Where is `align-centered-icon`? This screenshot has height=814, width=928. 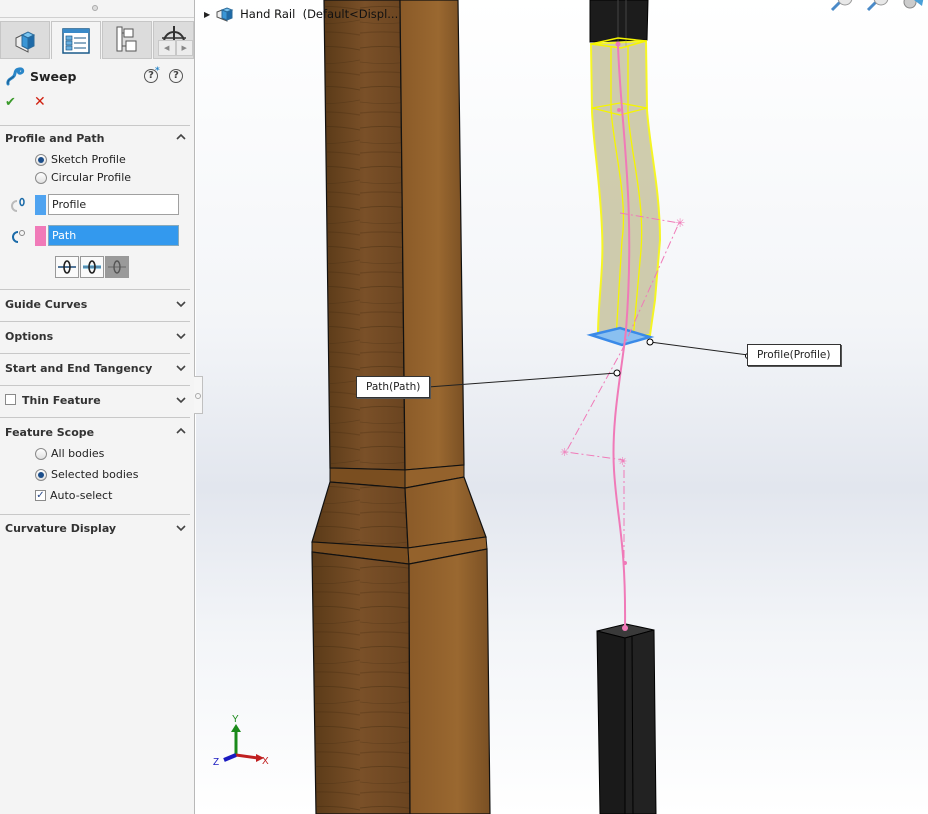 align-centered-icon is located at coordinates (67, 267).